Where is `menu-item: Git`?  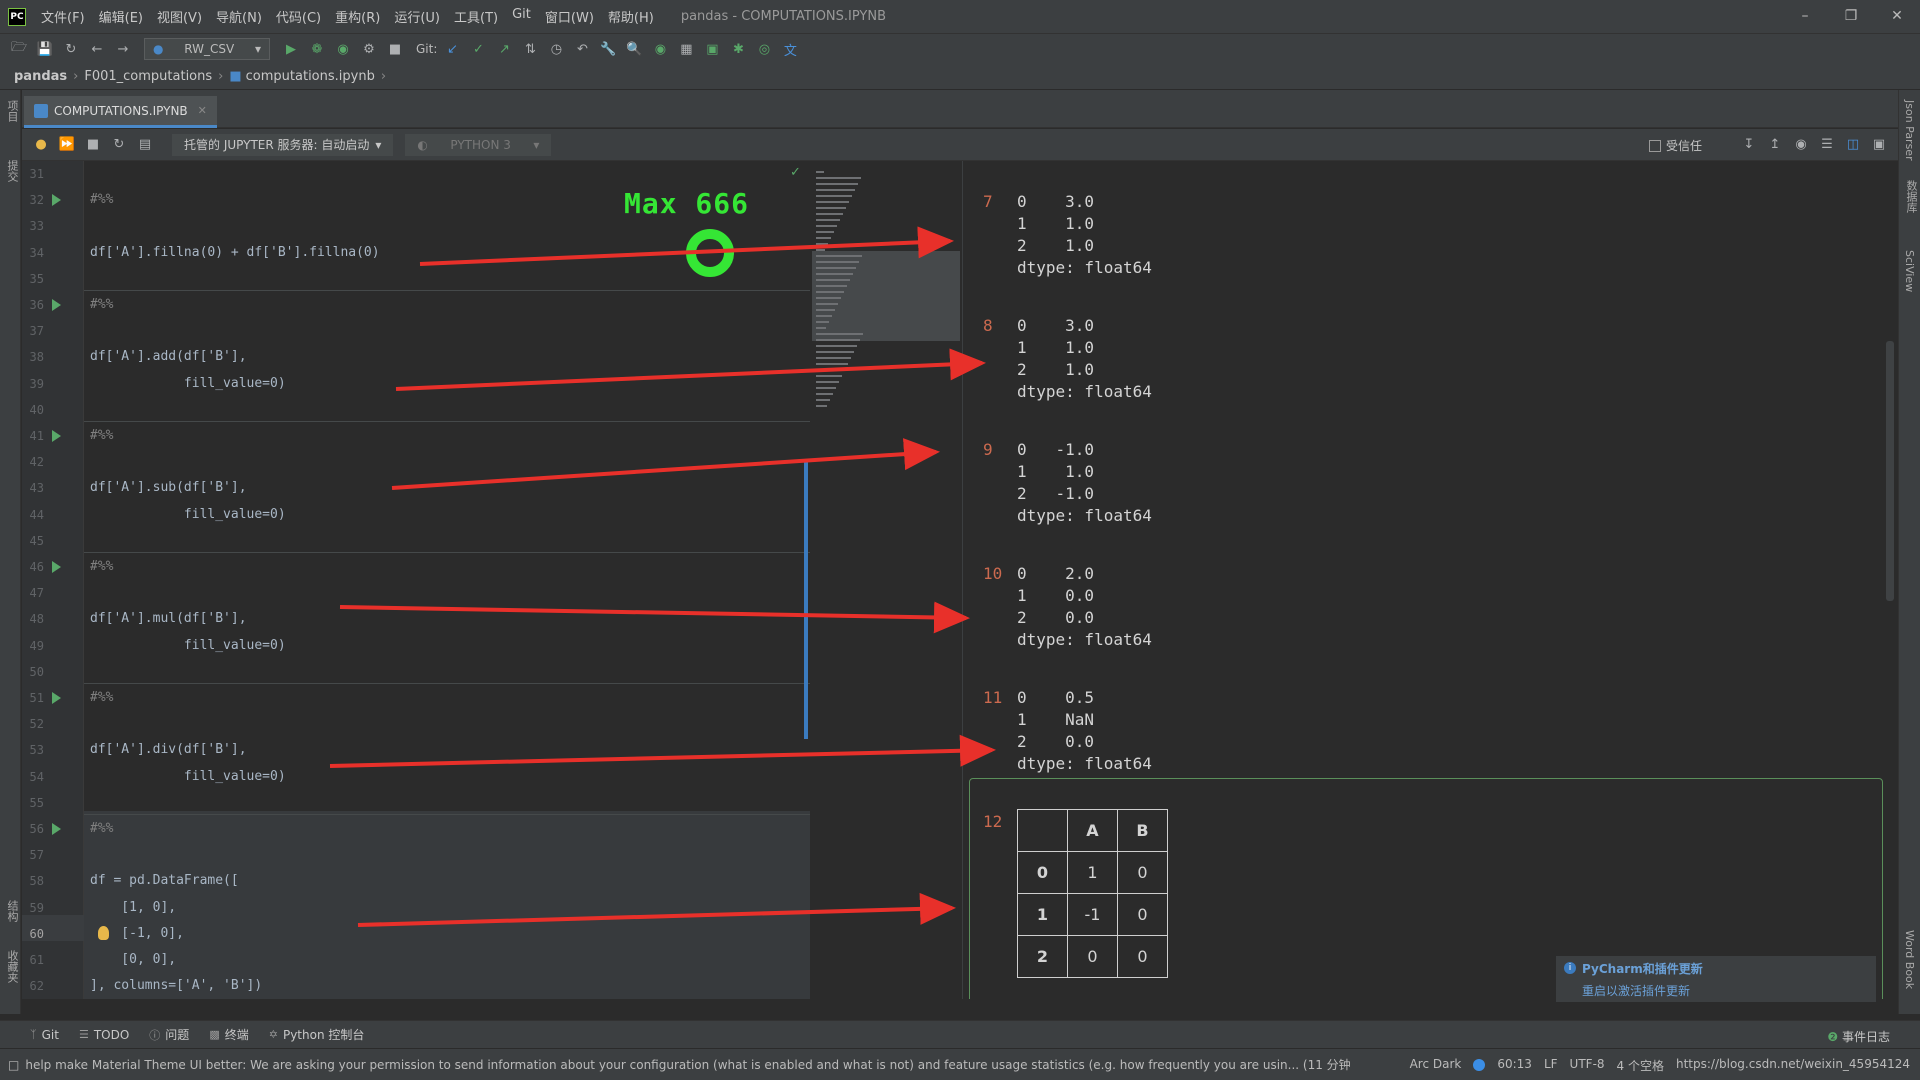 menu-item: Git is located at coordinates (521, 16).